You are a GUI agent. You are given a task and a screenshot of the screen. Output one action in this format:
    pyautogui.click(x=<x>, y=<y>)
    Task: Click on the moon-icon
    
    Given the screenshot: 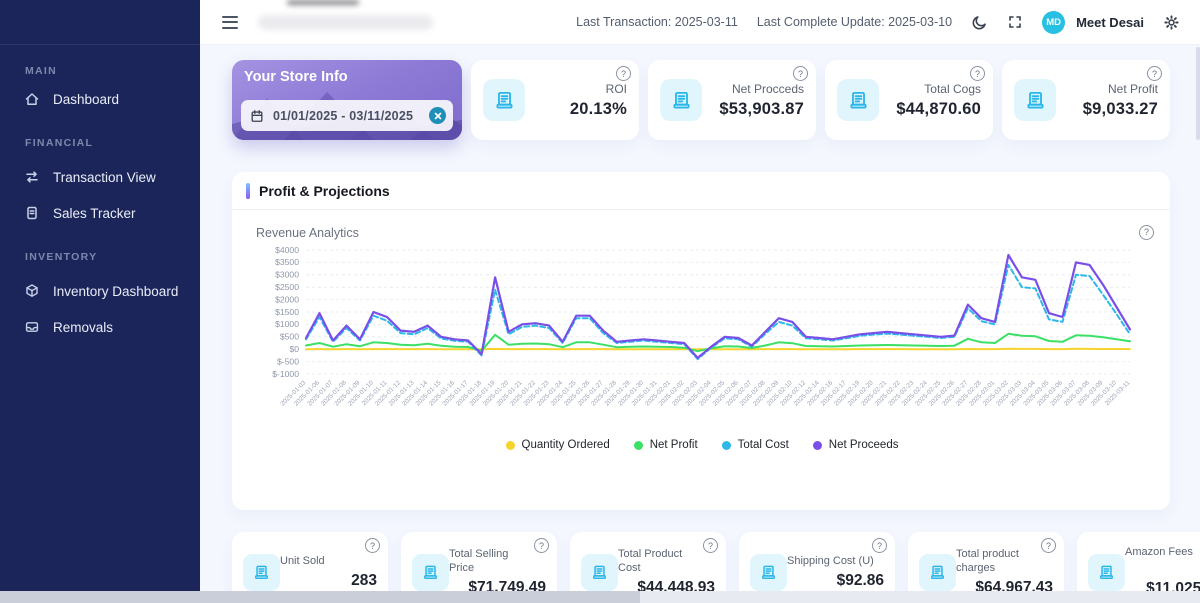 What is the action you would take?
    pyautogui.click(x=979, y=22)
    